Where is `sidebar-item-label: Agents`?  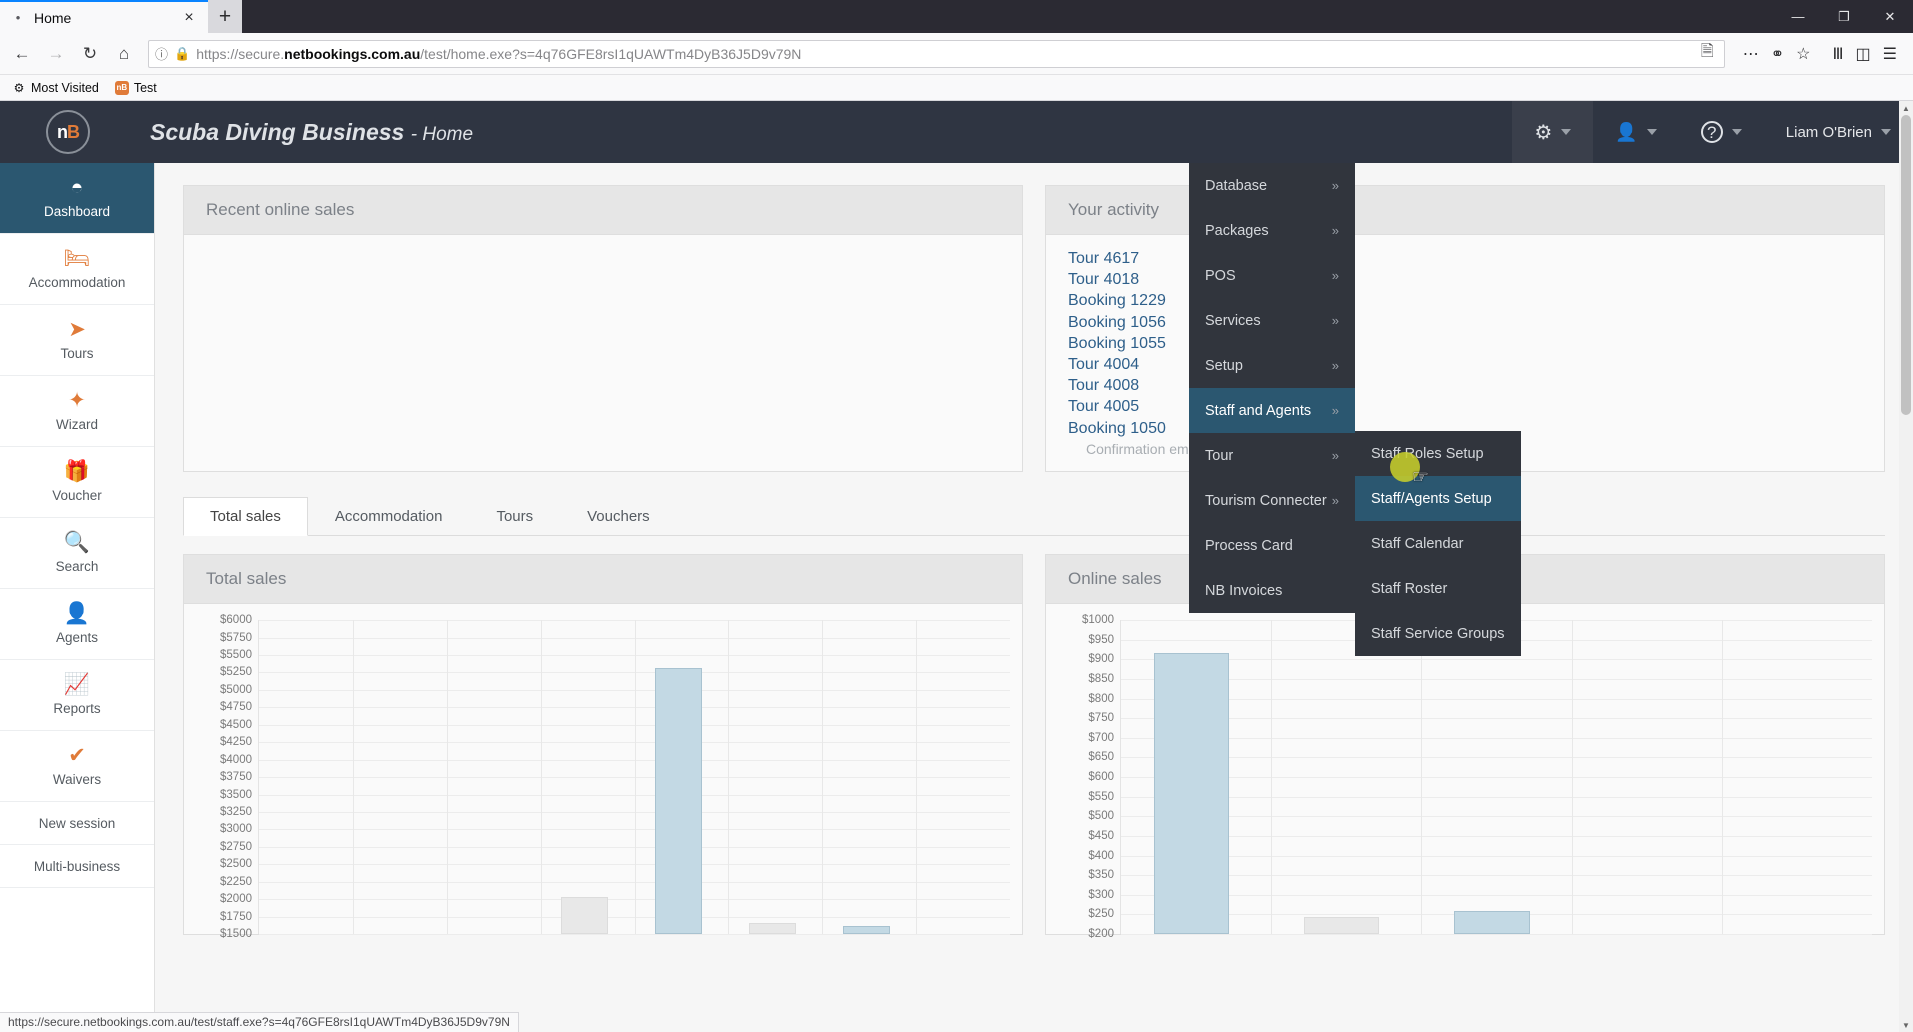
sidebar-item-label: Agents is located at coordinates (77, 637).